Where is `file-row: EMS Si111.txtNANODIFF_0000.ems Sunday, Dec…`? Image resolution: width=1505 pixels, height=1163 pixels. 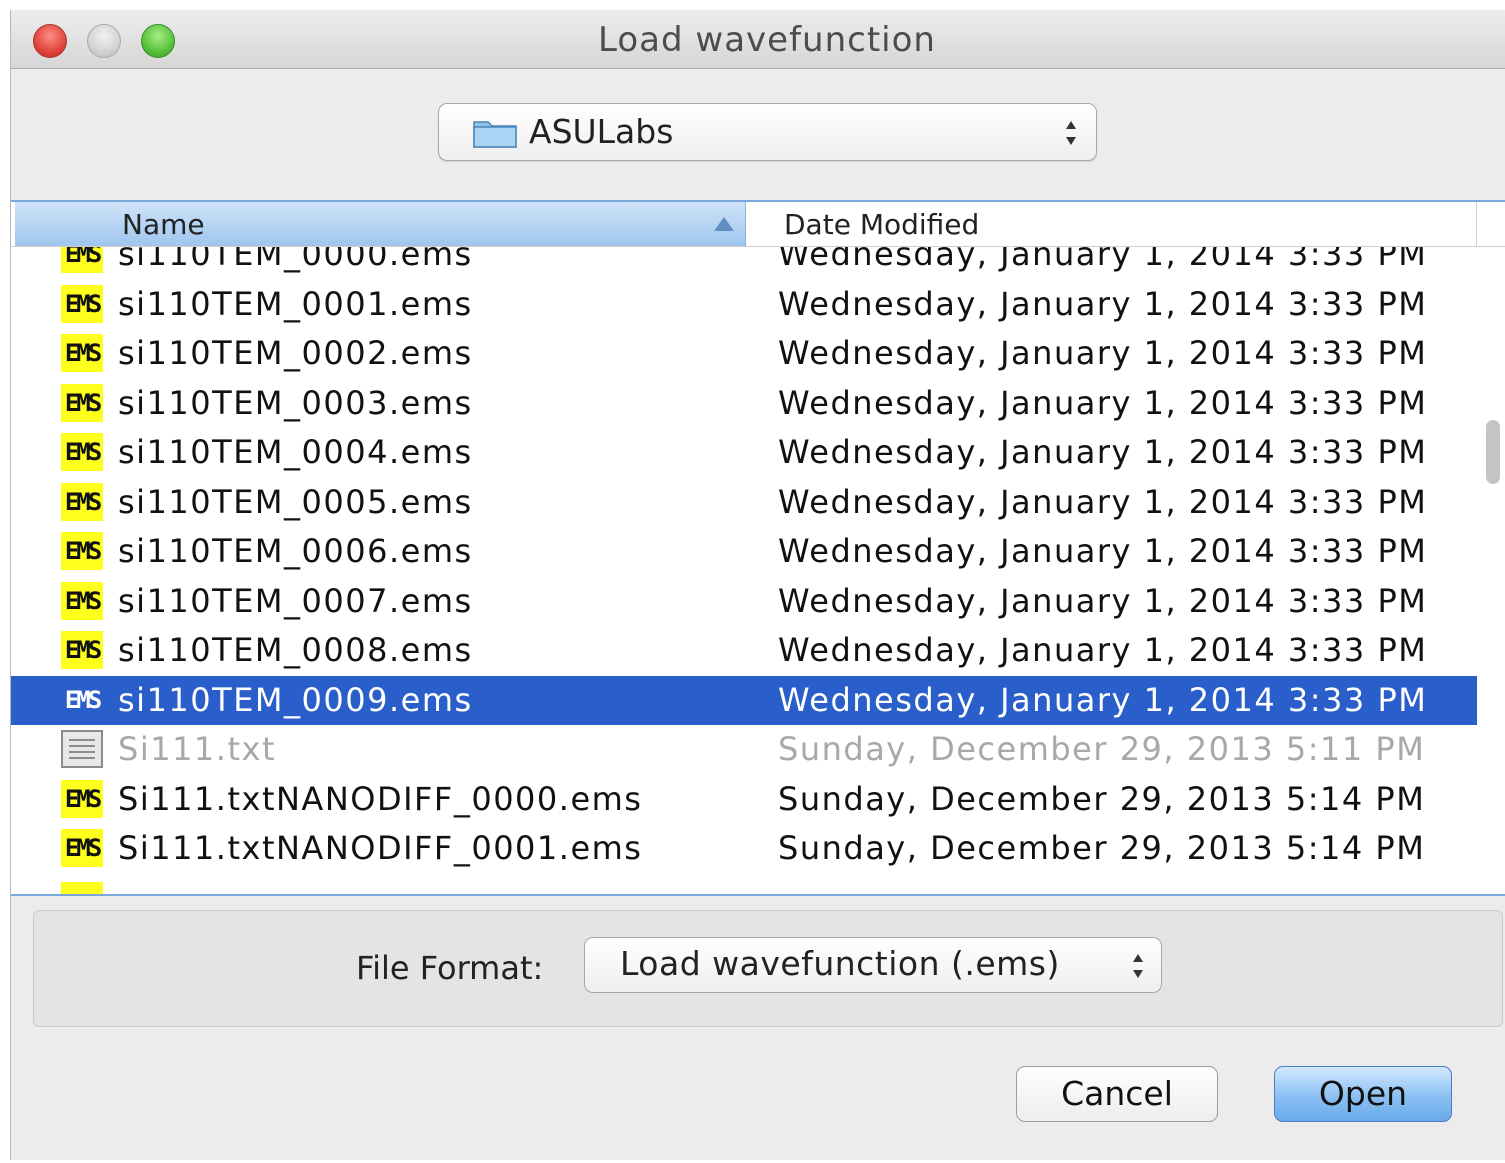 file-row: EMS Si111.txtNANODIFF_0000.ems Sunday, Dec… is located at coordinates (744, 800).